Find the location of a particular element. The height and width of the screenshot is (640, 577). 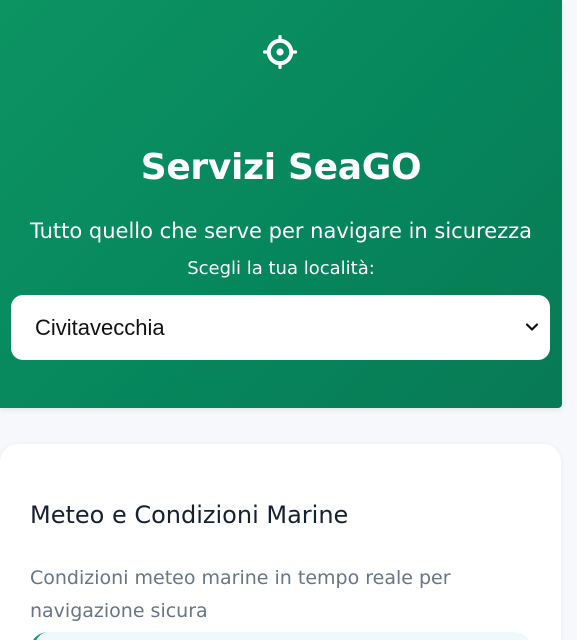

steering-wheel-icon is located at coordinates (280, 52).